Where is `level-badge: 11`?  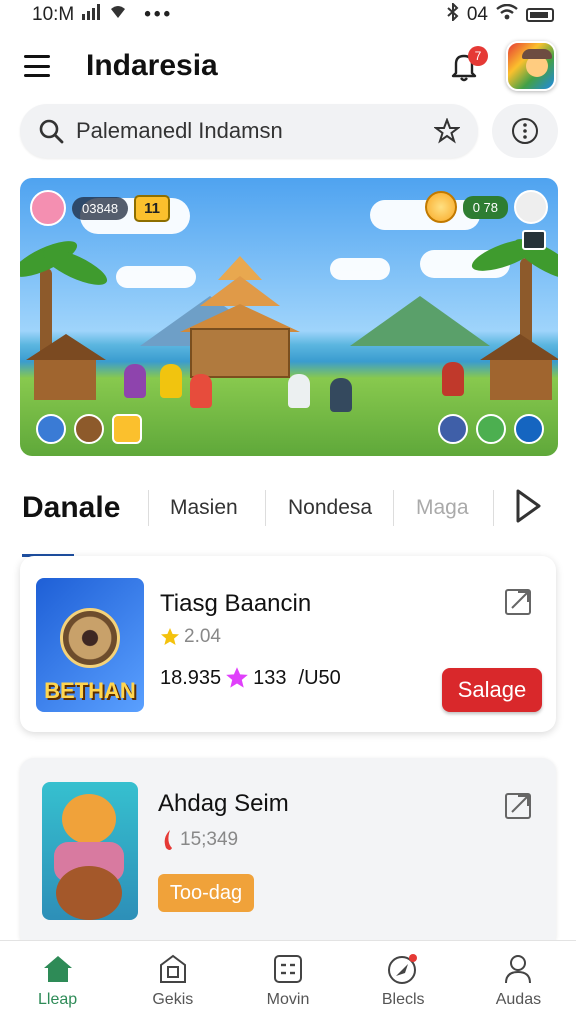
level-badge: 11 is located at coordinates (152, 208).